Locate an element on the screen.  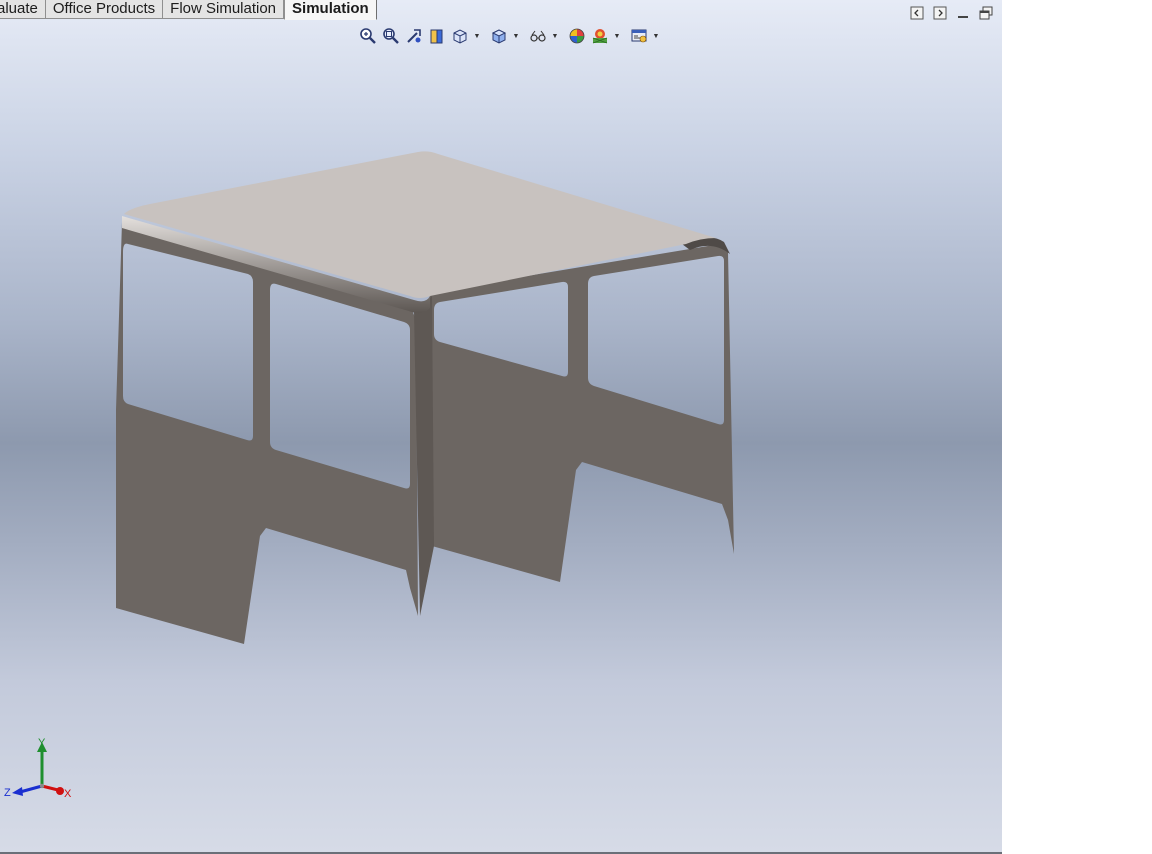
document-window-controls is located at coordinates (954, 13).